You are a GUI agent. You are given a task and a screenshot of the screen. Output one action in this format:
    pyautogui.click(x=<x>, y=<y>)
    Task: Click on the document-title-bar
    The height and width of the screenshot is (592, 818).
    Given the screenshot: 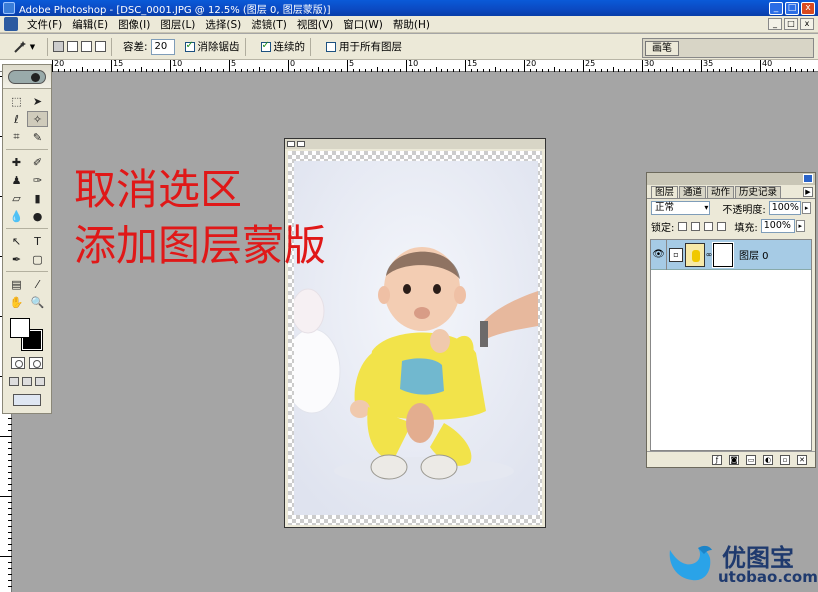 What is the action you would take?
    pyautogui.click(x=415, y=144)
    